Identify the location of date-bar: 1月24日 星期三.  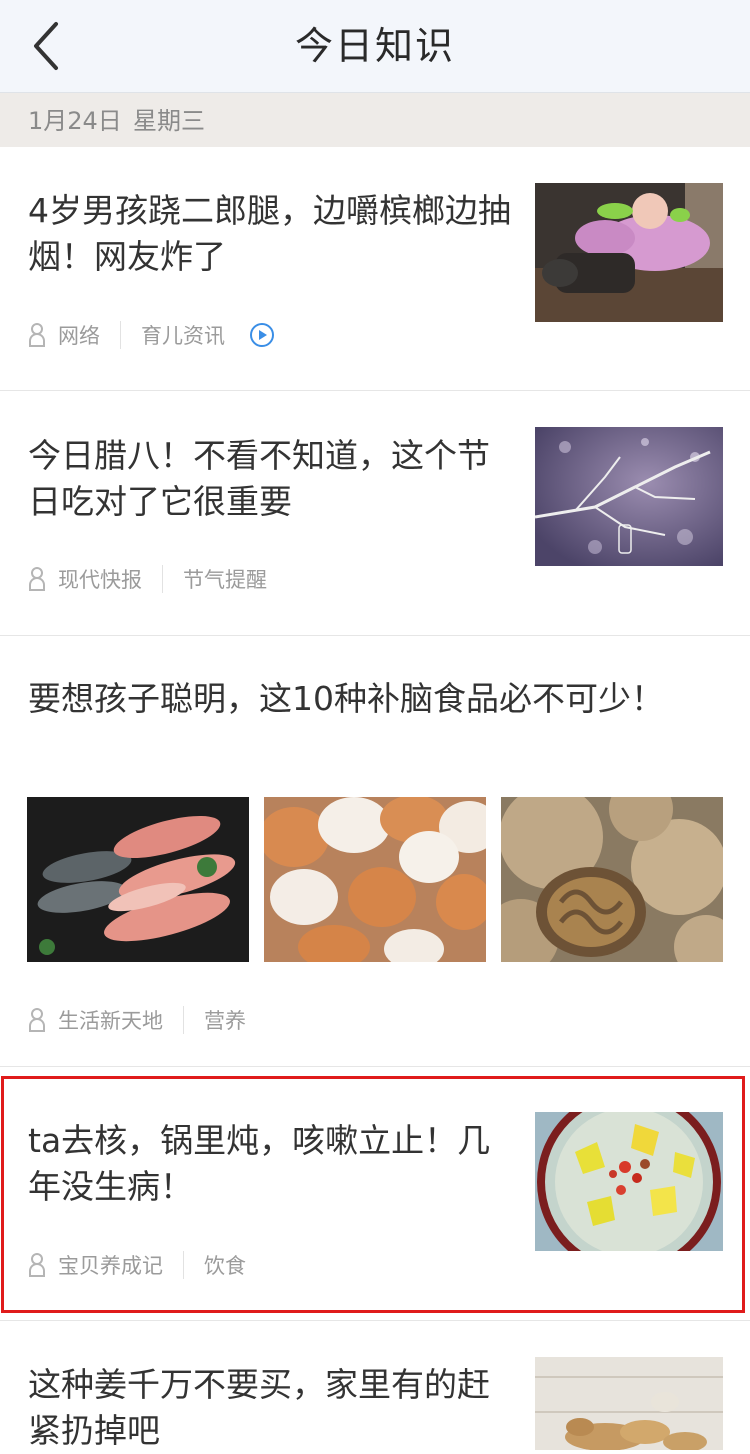
(375, 120).